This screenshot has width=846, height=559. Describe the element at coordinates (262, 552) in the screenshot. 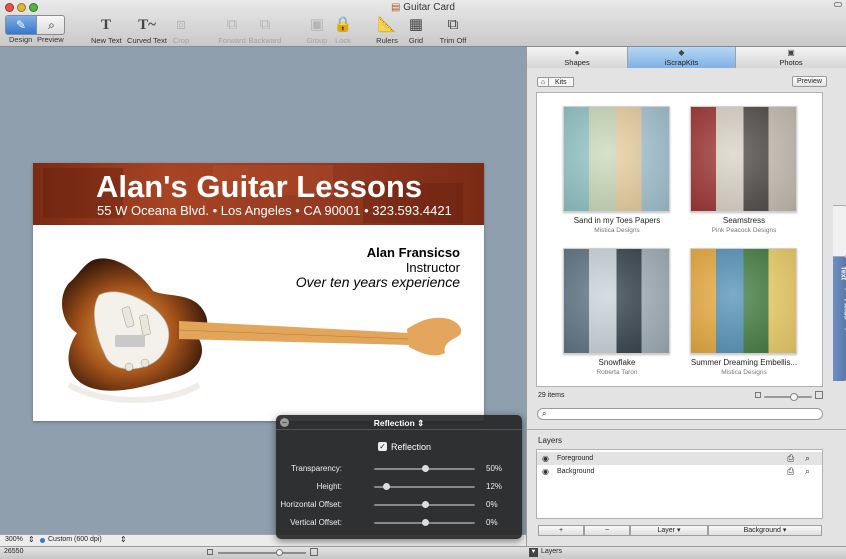

I see `canvas-zoom-slider` at that location.